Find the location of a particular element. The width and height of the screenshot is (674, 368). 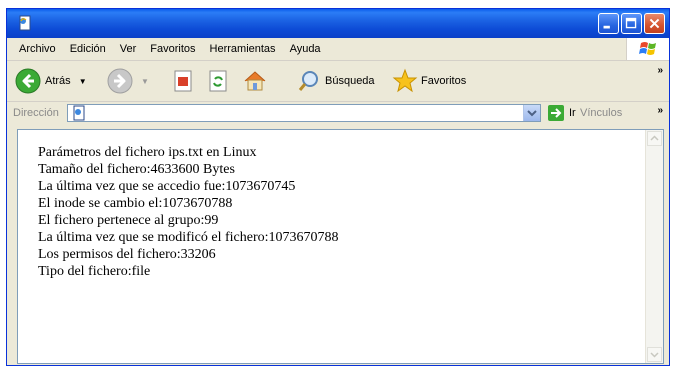

back-arrow-icon is located at coordinates (28, 81).